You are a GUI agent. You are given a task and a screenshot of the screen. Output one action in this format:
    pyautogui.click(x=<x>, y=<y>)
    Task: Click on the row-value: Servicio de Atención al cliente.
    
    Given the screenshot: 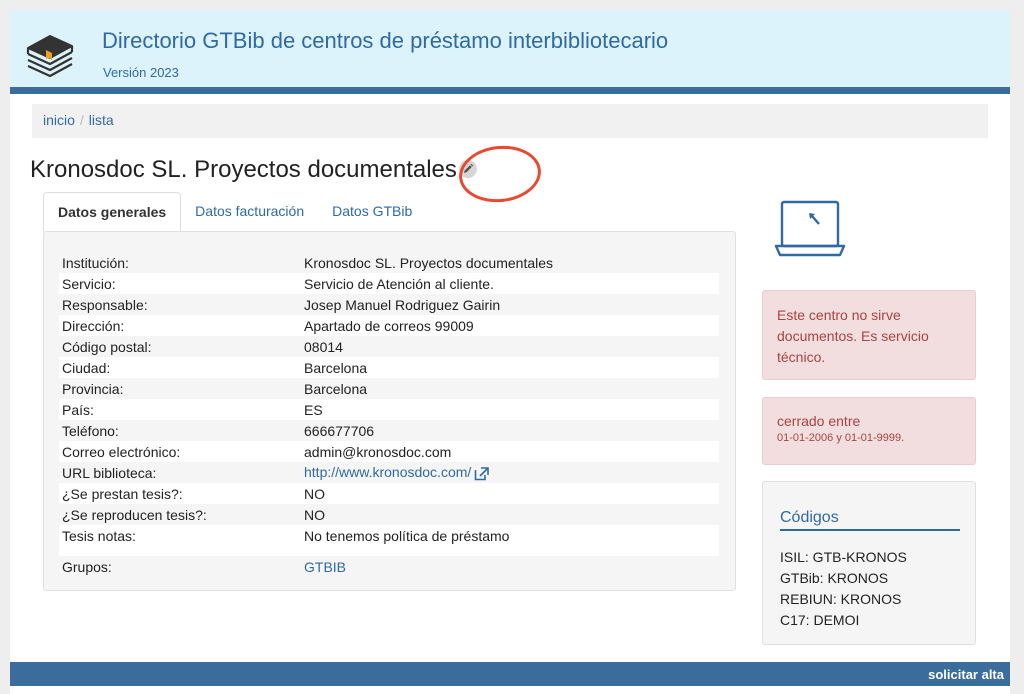 What is the action you would take?
    pyautogui.click(x=510, y=283)
    